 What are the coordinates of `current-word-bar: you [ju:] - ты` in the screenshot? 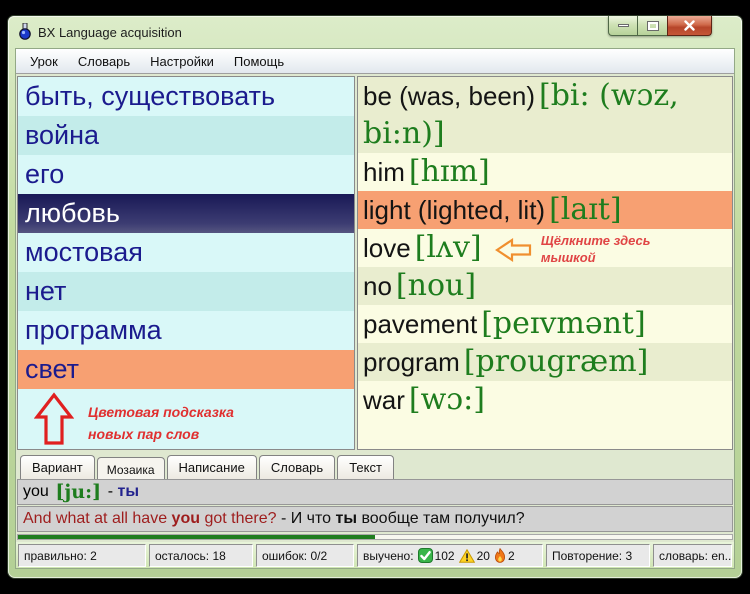 It's located at (375, 492).